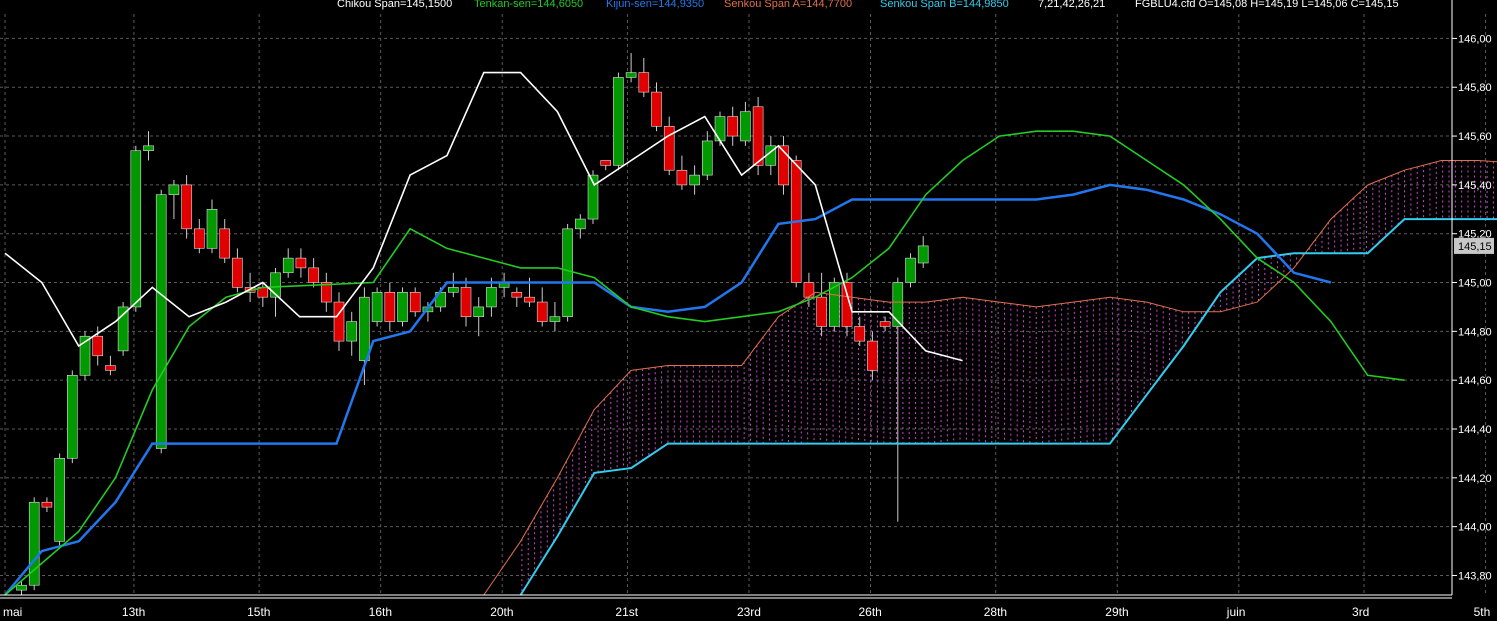  Describe the element at coordinates (1482, 612) in the screenshot. I see `x-tick-label: 5th` at that location.